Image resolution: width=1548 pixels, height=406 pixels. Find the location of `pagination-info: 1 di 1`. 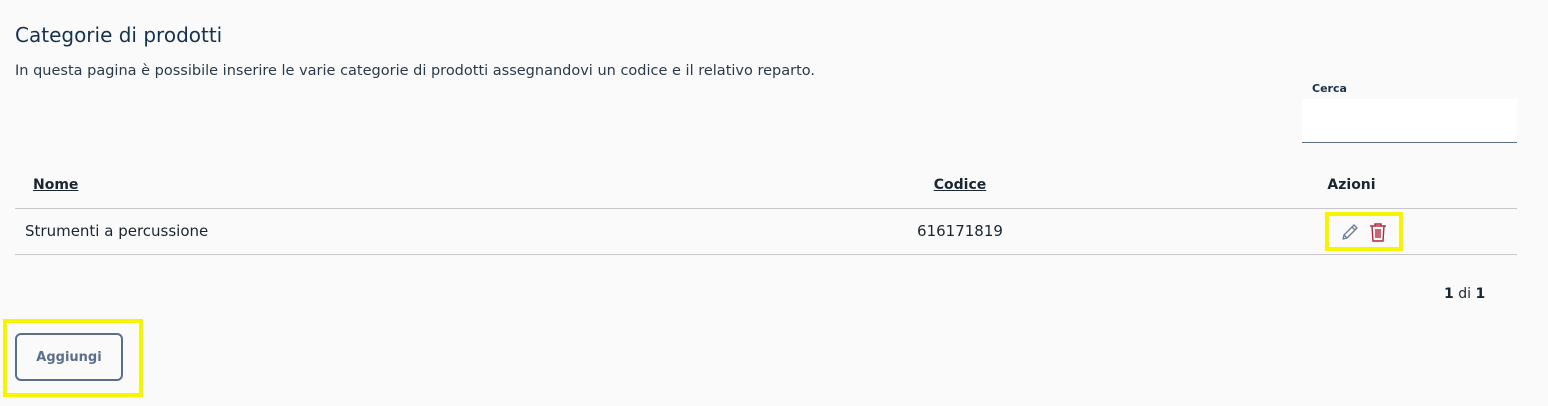

pagination-info: 1 di 1 is located at coordinates (1464, 294).